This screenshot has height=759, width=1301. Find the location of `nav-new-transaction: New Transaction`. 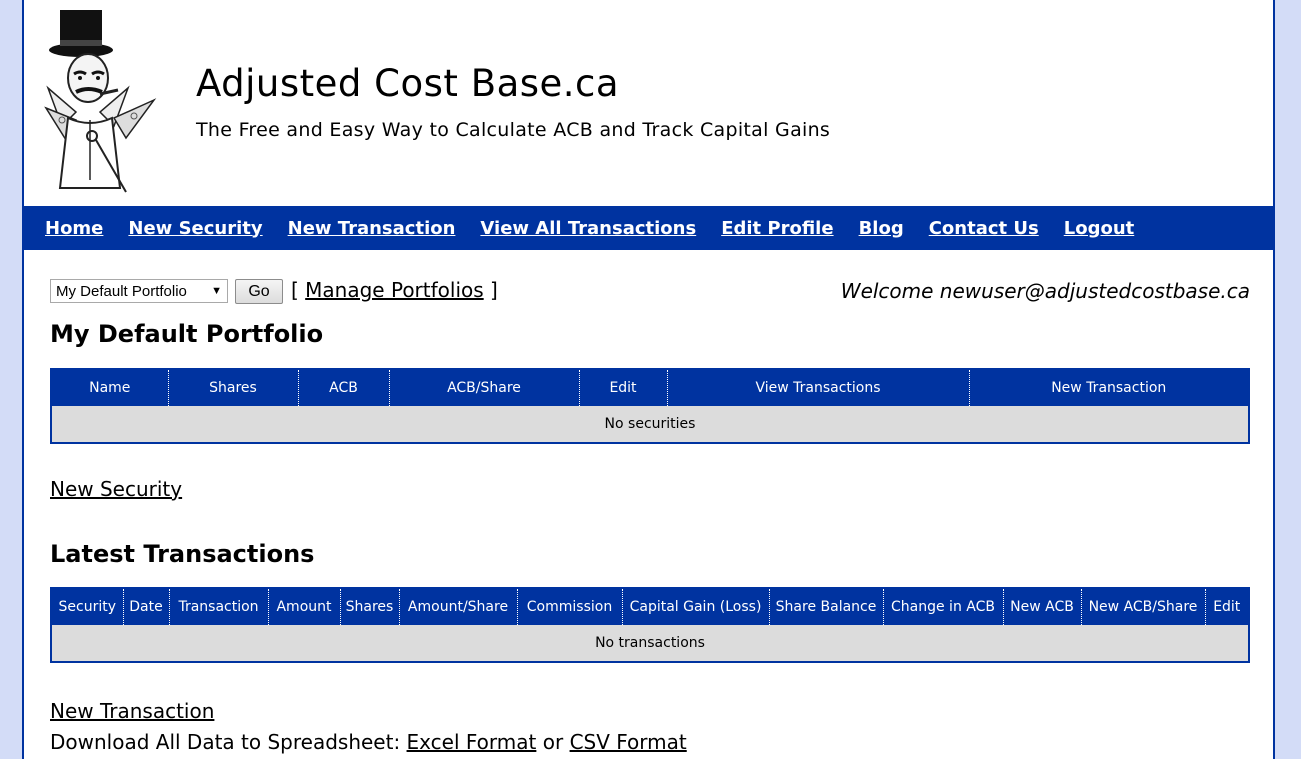

nav-new-transaction: New Transaction is located at coordinates (372, 228).